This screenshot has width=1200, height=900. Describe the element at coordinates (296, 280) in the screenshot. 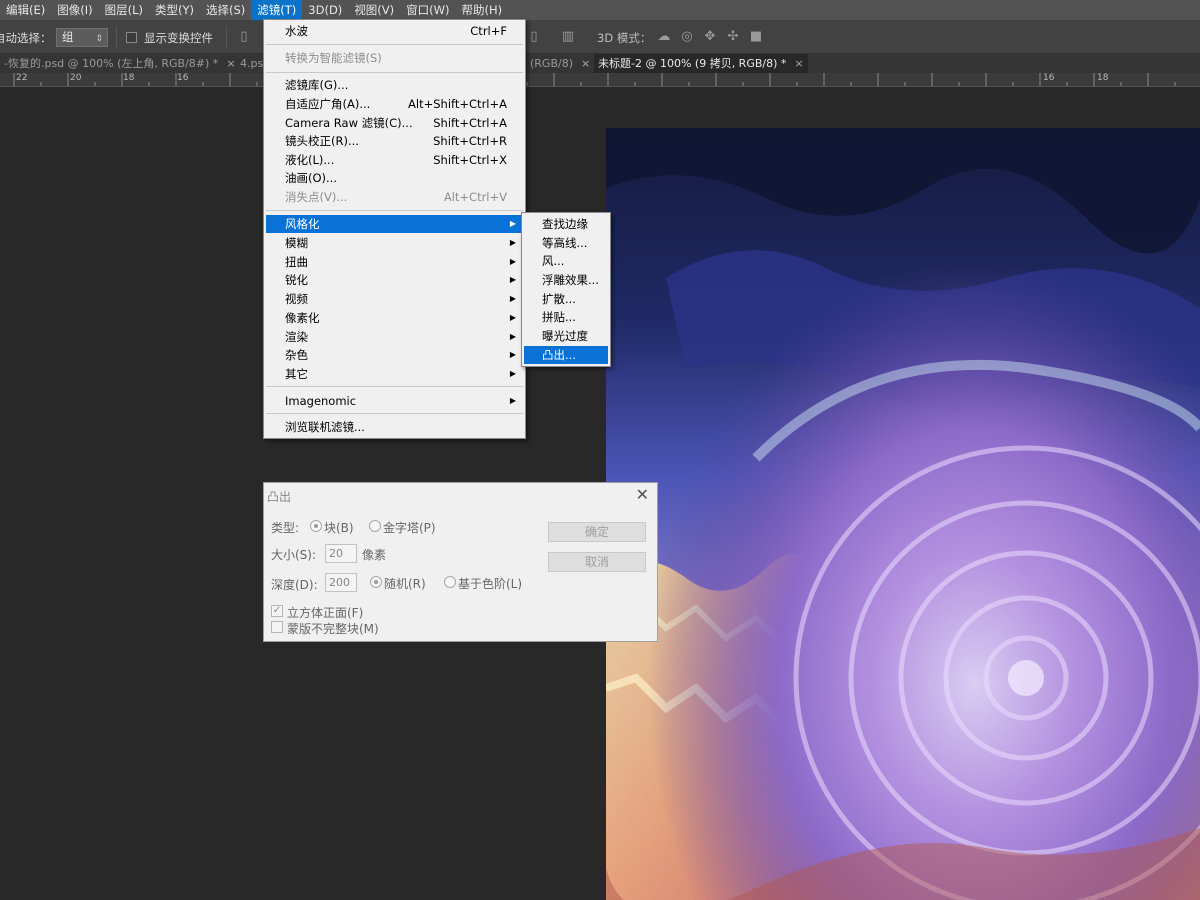

I see `menu-item-label: 锐化` at that location.